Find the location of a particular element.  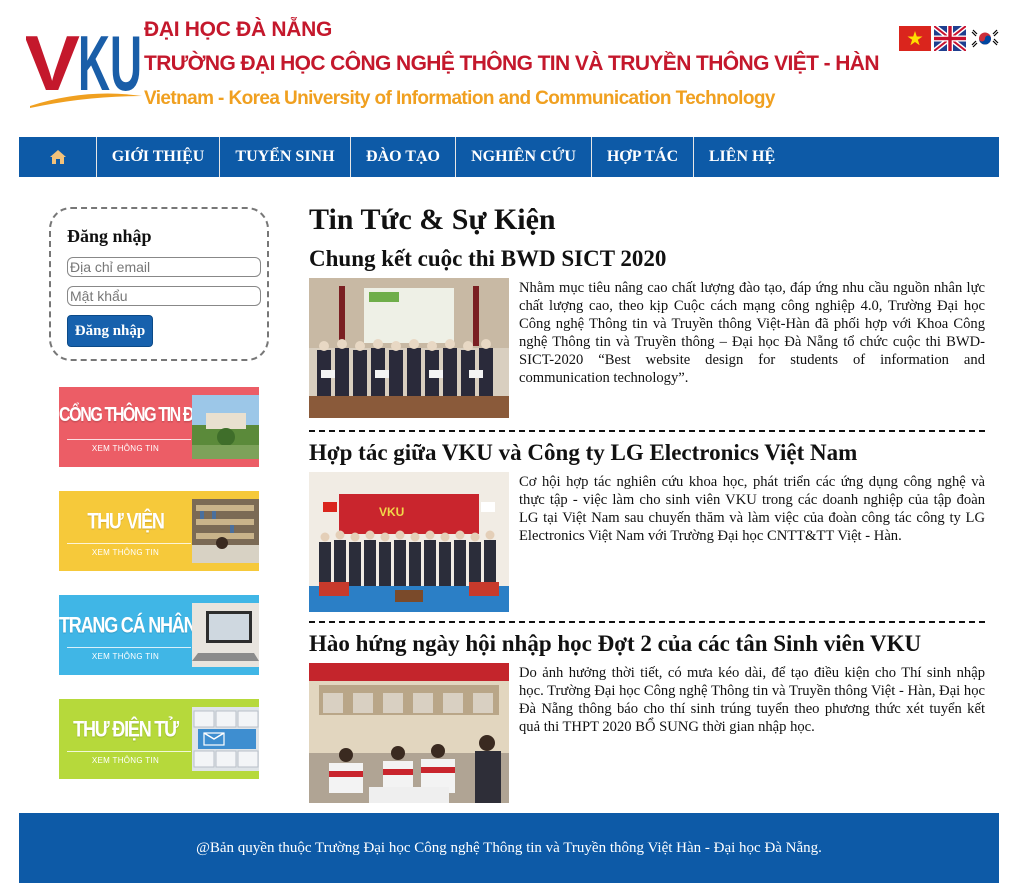

home-icon is located at coordinates (57, 157).